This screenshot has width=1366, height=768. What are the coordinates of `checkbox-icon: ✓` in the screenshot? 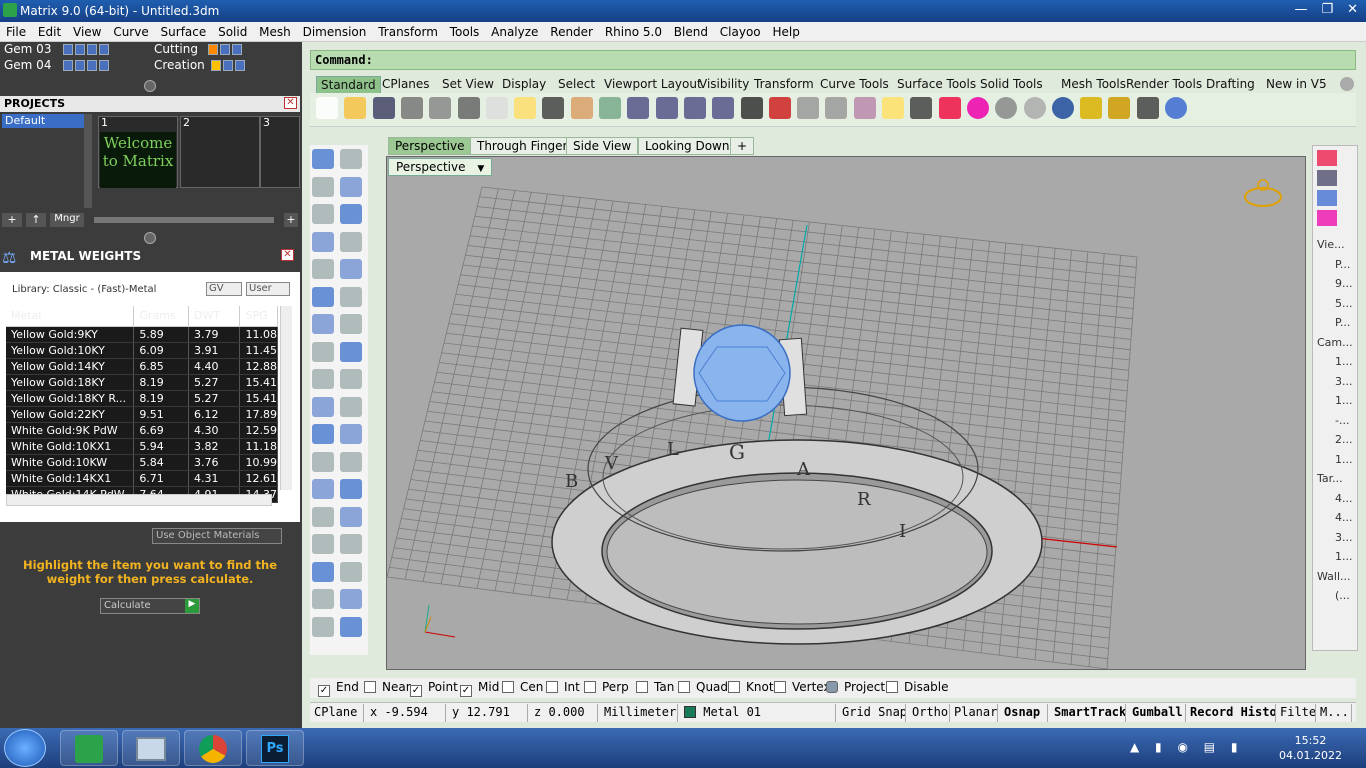 It's located at (324, 691).